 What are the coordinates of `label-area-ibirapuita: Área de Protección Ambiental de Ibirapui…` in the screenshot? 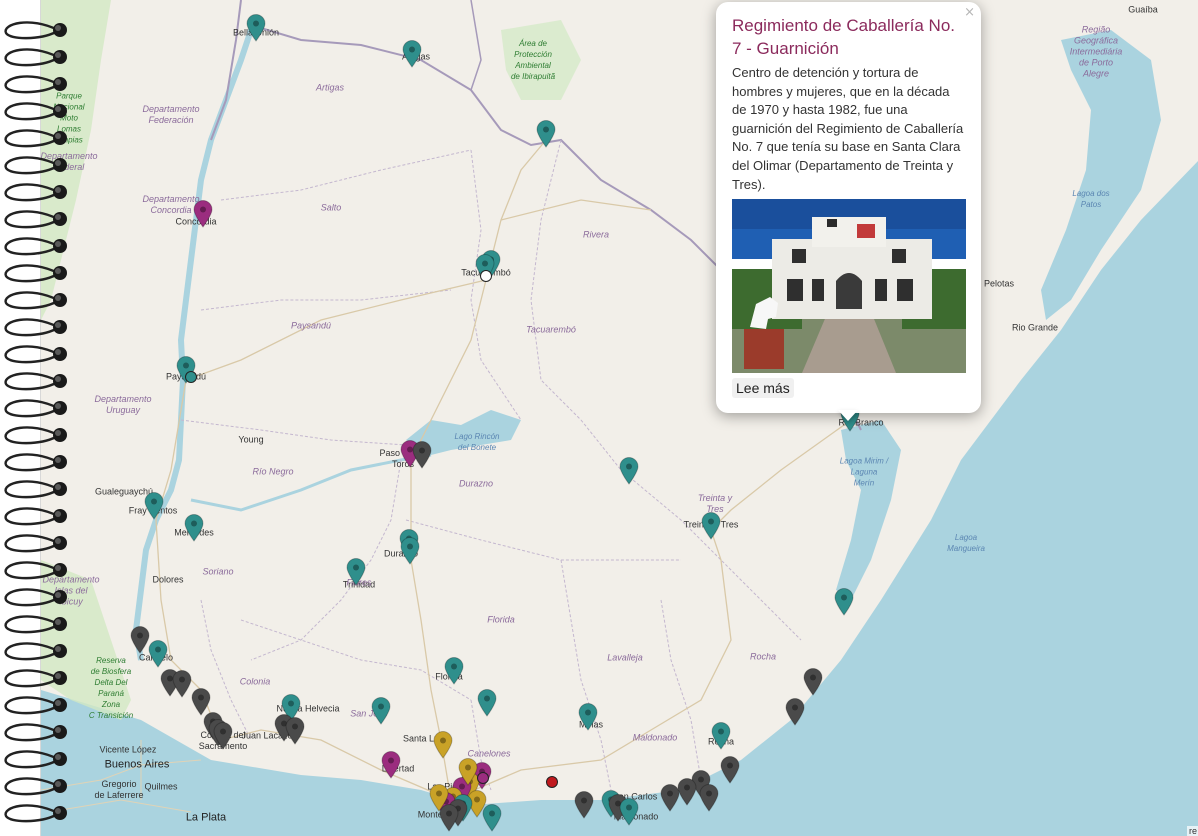 It's located at (533, 60).